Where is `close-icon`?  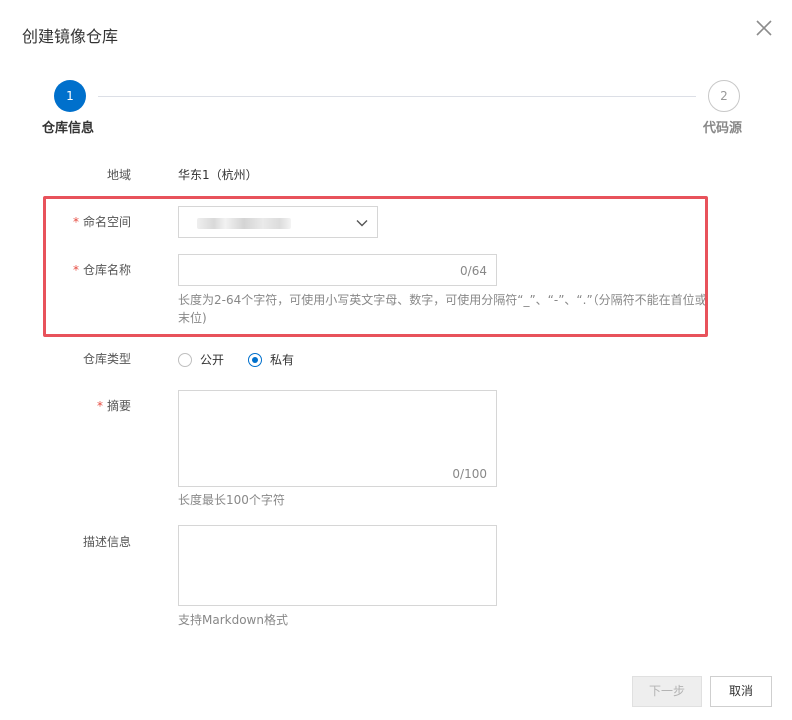 close-icon is located at coordinates (764, 28).